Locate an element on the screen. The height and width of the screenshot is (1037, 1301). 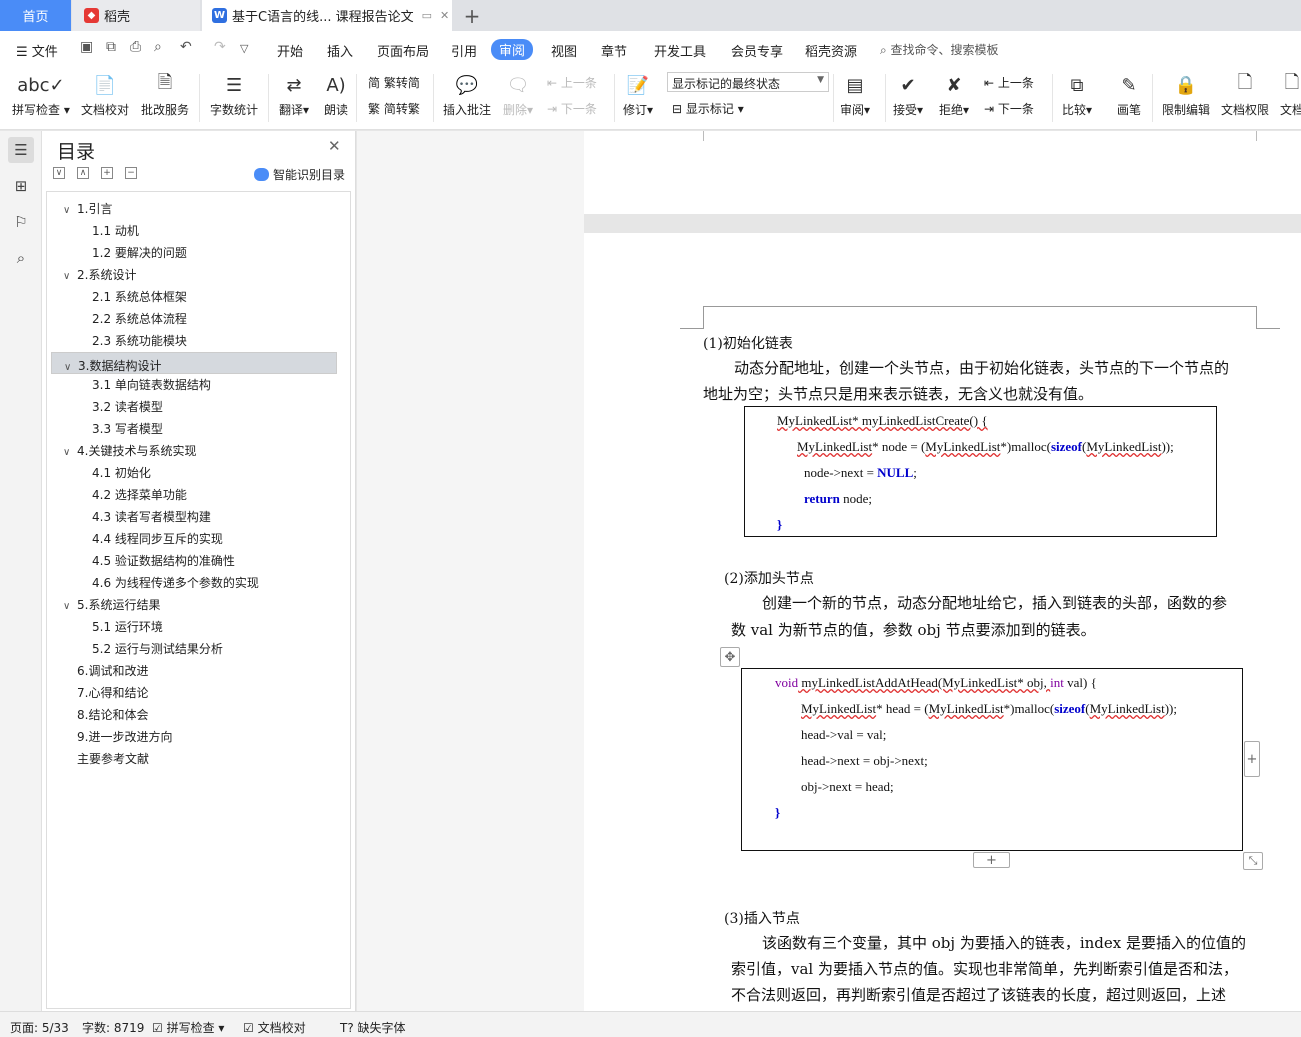
toc-item: 8.结论和体会 is located at coordinates (194, 715).